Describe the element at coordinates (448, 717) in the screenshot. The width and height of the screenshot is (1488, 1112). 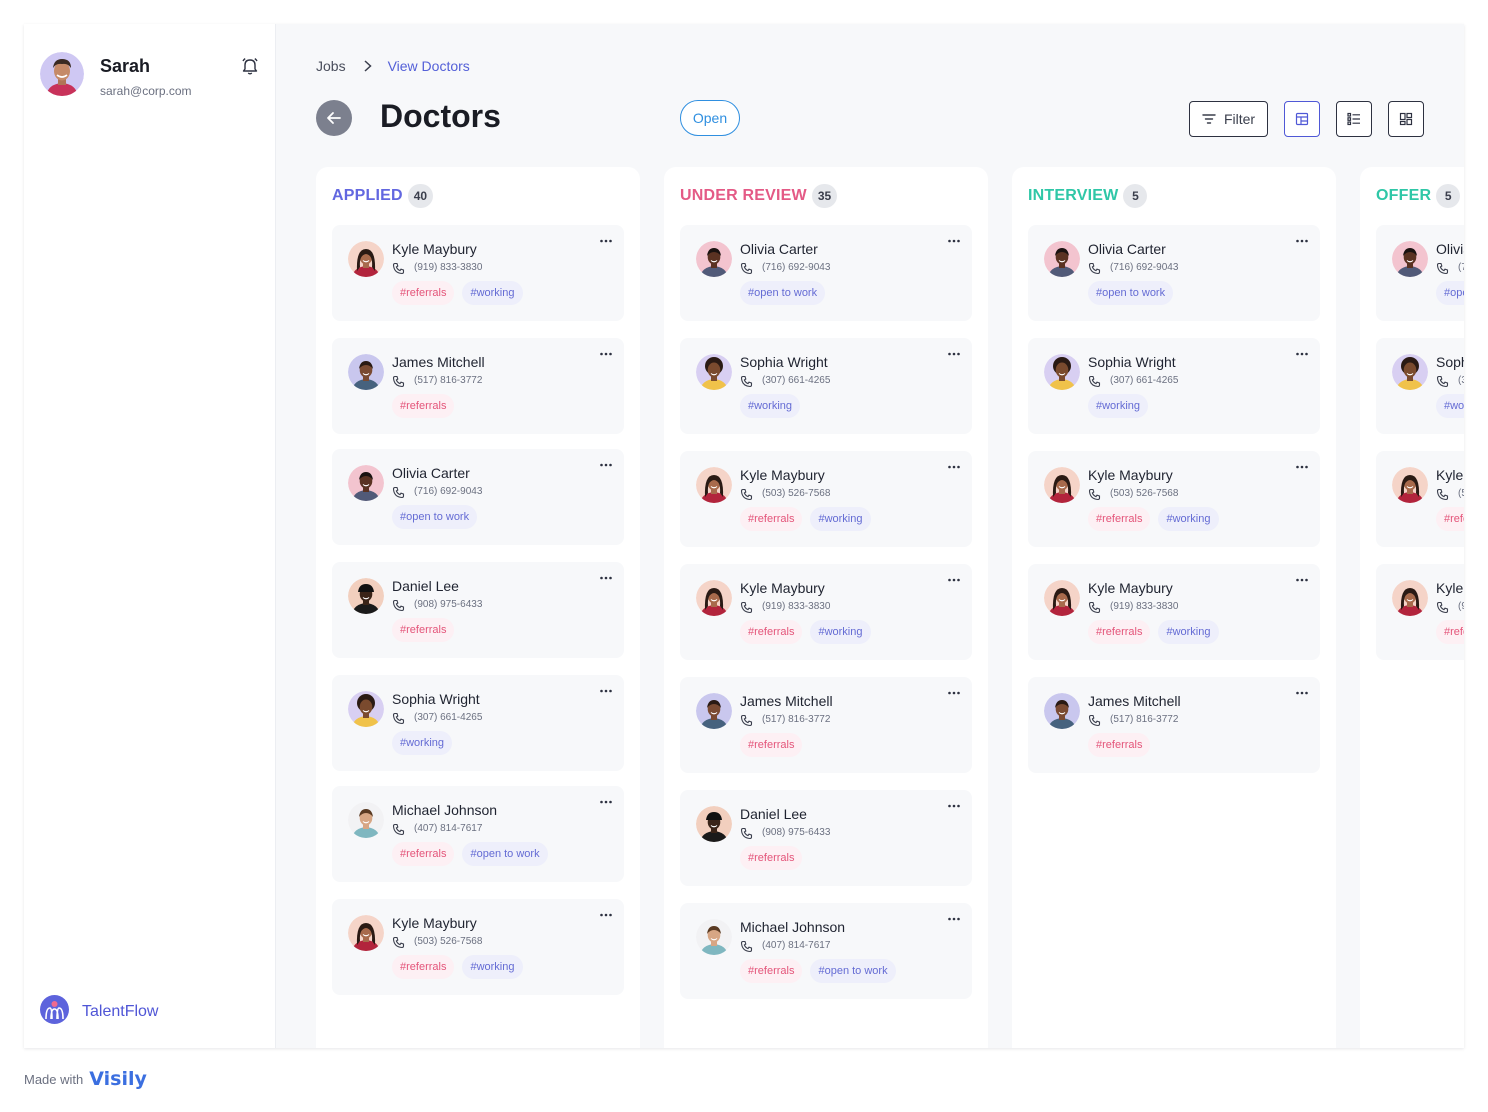
I see `candidate-phone: (307) 661-4265` at that location.